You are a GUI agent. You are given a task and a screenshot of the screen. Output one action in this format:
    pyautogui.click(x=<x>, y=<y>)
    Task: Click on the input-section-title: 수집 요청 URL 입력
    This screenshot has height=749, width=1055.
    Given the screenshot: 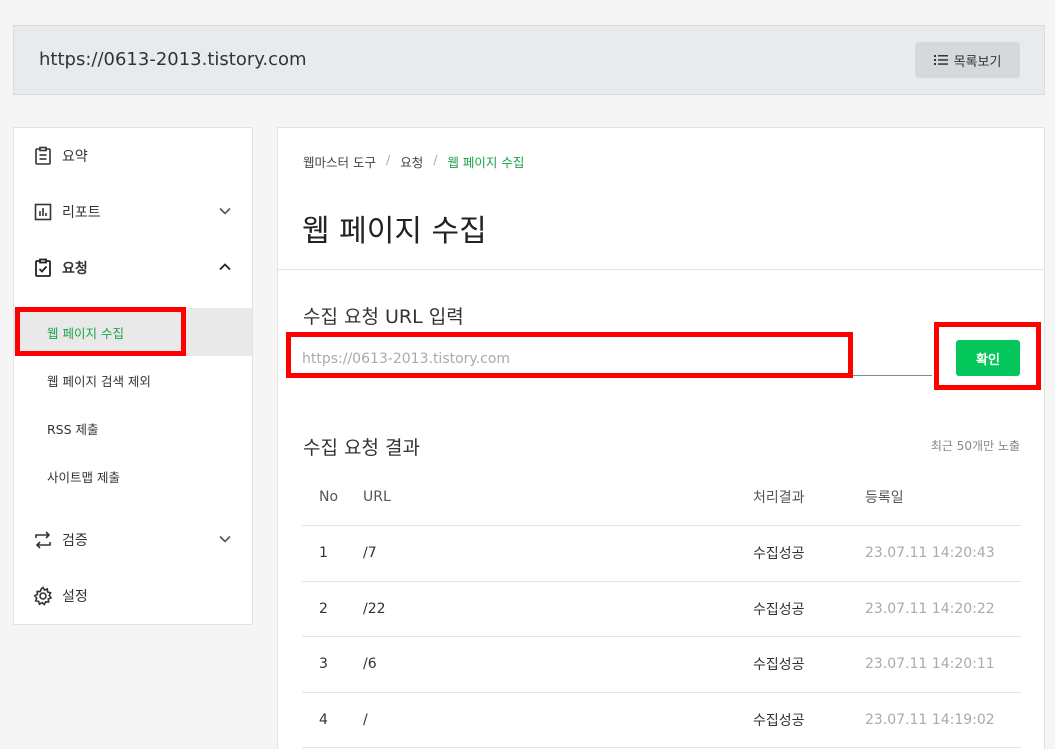 What is the action you would take?
    pyautogui.click(x=383, y=317)
    